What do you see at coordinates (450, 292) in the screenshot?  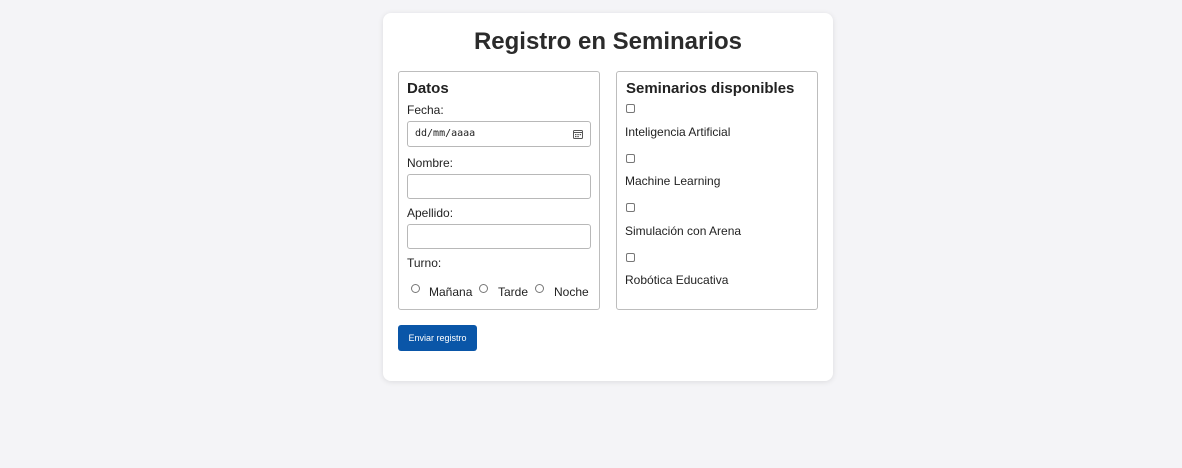 I see `turno-manana-label: Mañana` at bounding box center [450, 292].